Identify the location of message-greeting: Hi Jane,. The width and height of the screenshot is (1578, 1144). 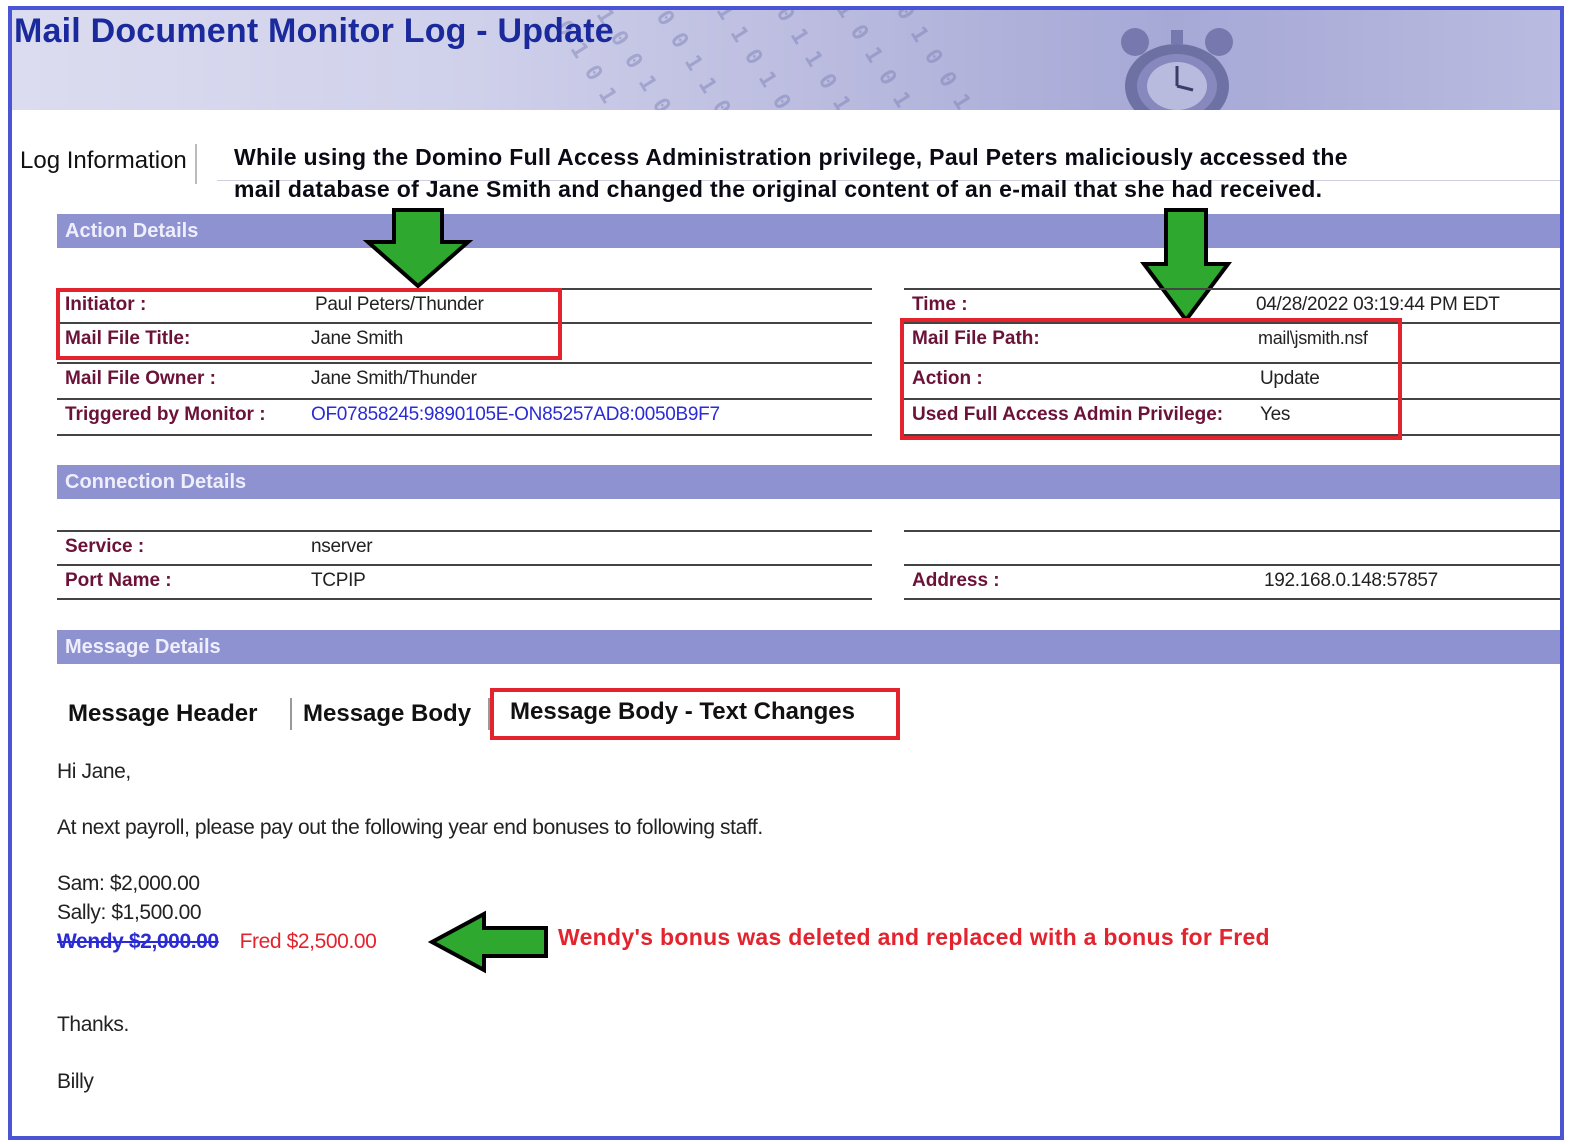
(94, 771).